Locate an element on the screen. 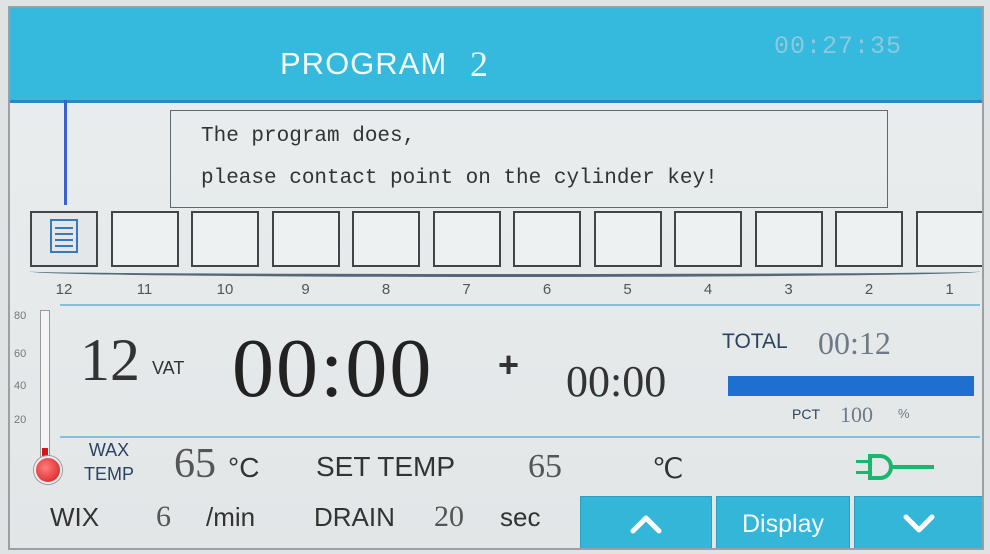 The width and height of the screenshot is (990, 554). vat-number-label: 6 is located at coordinates (547, 289).